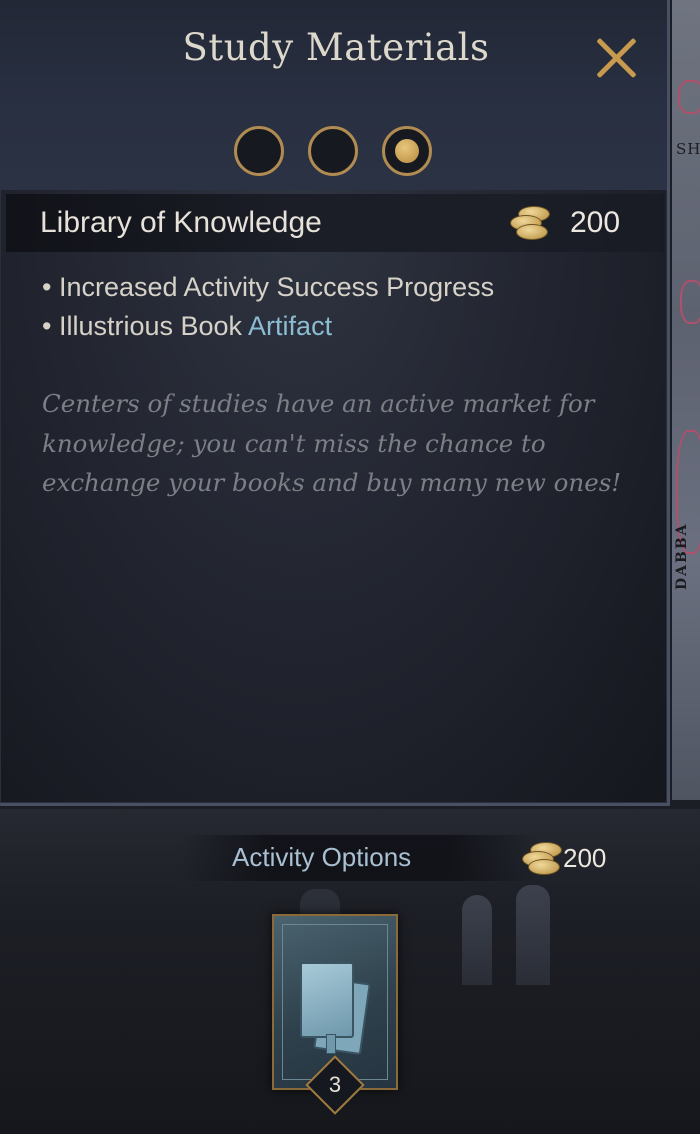 The height and width of the screenshot is (1134, 700). What do you see at coordinates (585, 858) in the screenshot?
I see `activity-options-cost: 200` at bounding box center [585, 858].